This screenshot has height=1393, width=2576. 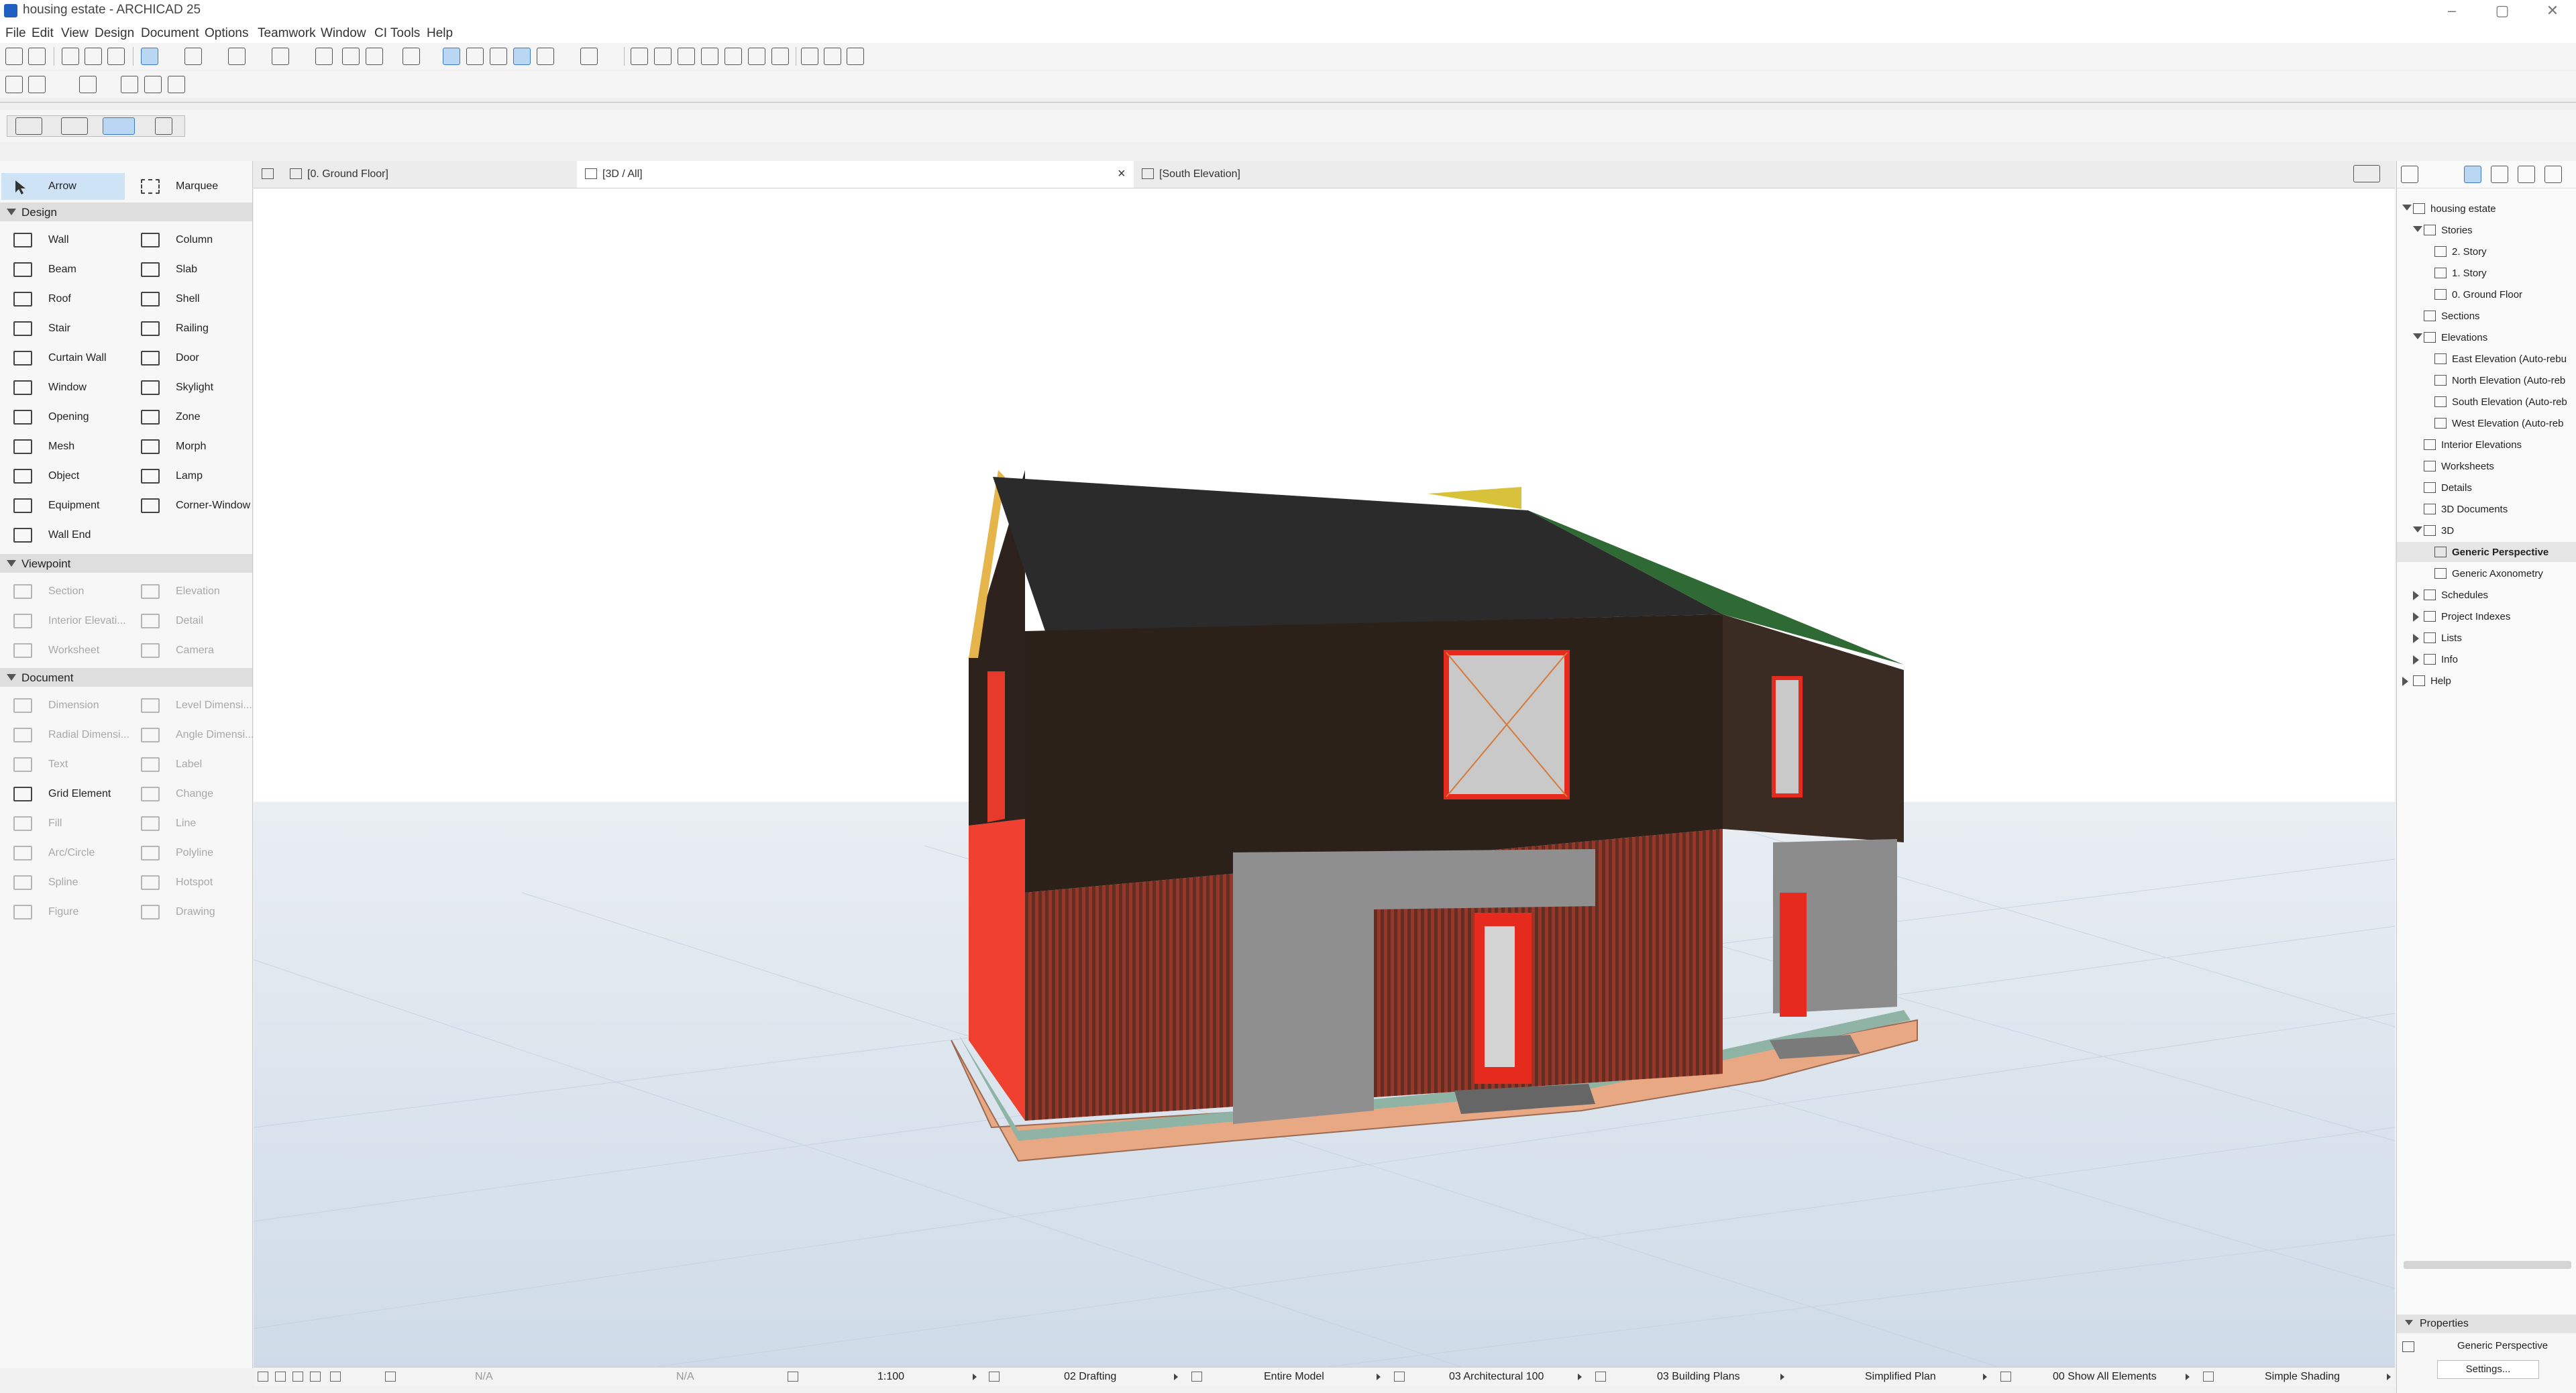 What do you see at coordinates (63, 417) in the screenshot?
I see `tool-opening: Opening` at bounding box center [63, 417].